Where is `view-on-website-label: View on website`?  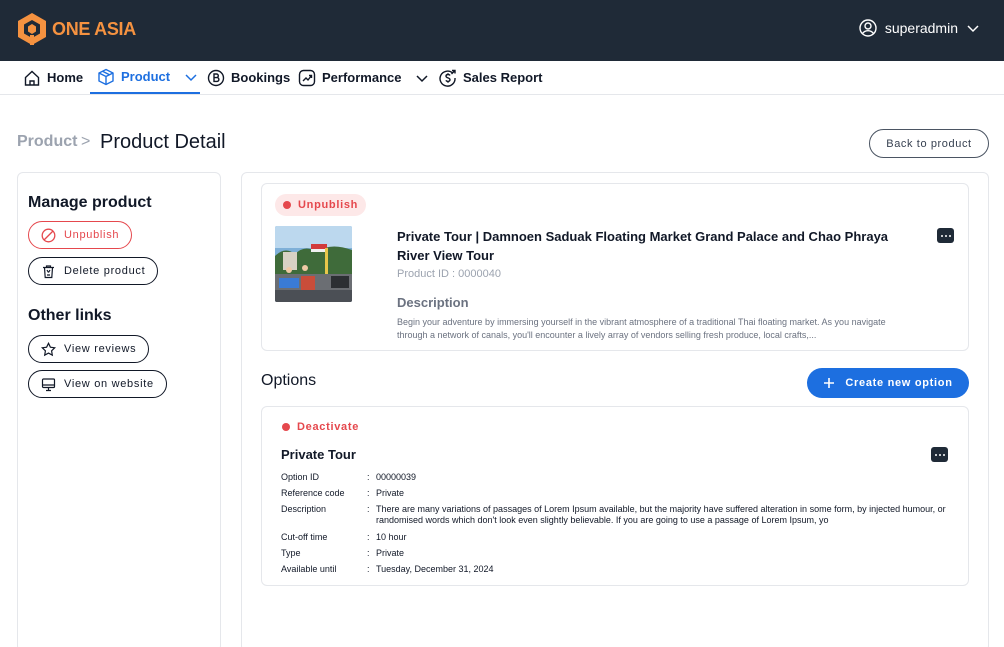 view-on-website-label: View on website is located at coordinates (109, 384).